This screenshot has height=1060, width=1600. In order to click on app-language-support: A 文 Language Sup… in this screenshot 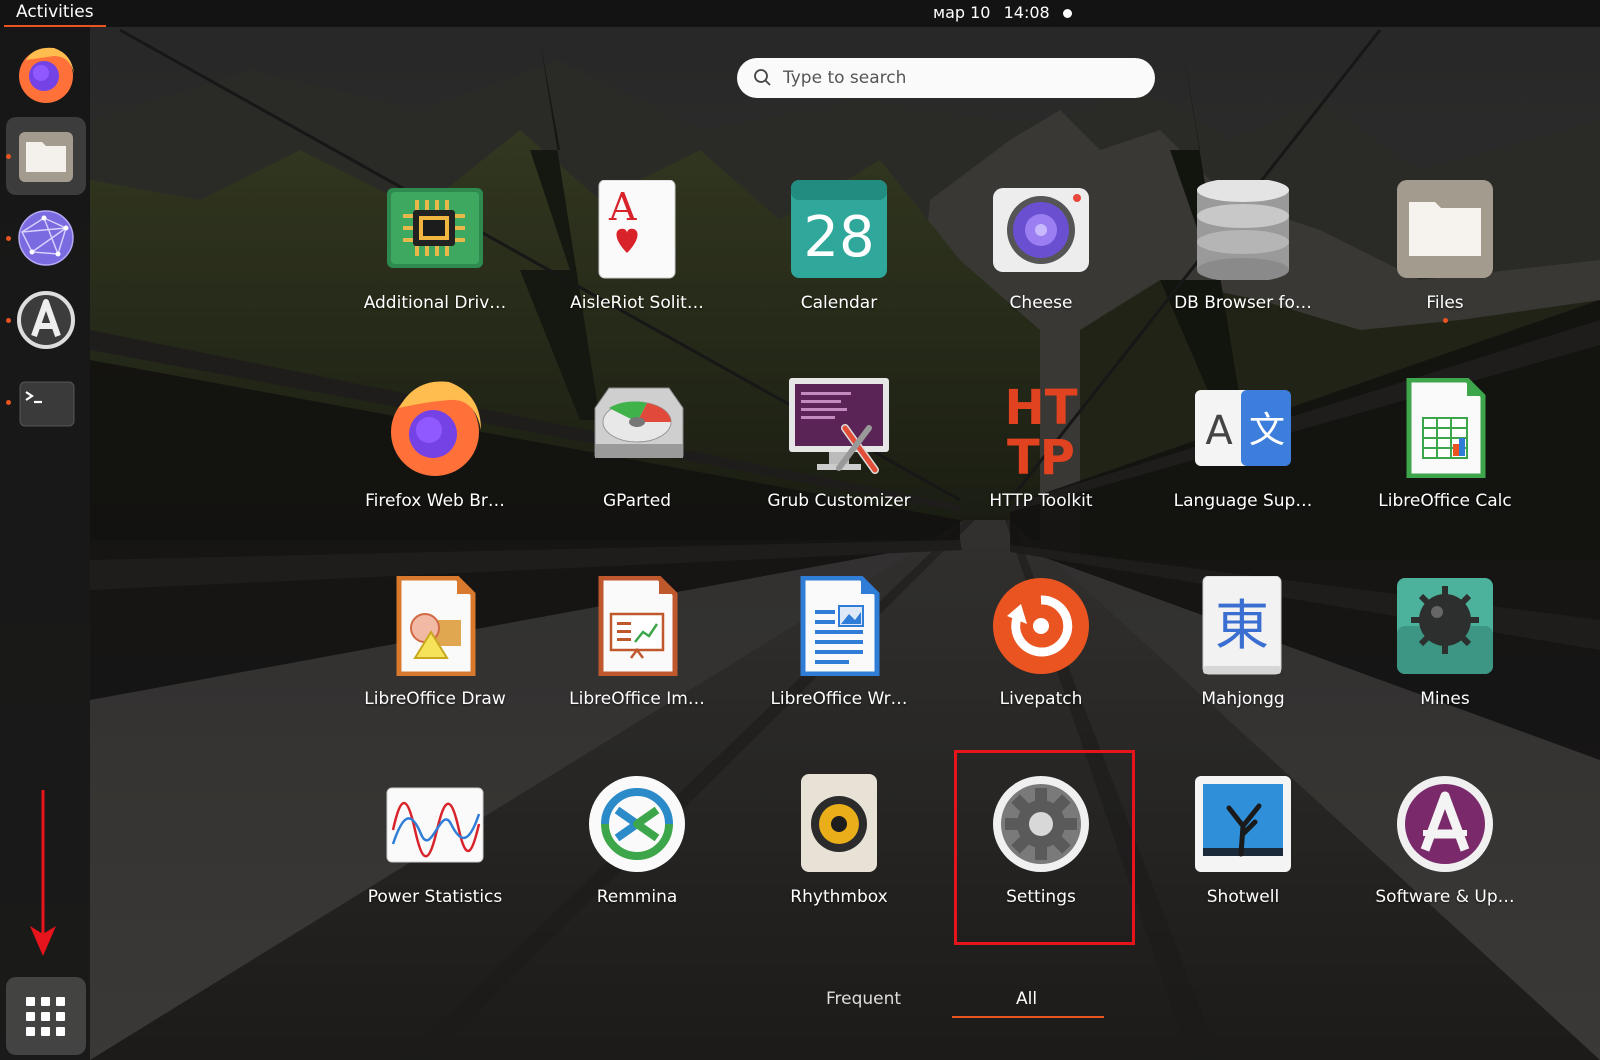, I will do `click(1243, 463)`.